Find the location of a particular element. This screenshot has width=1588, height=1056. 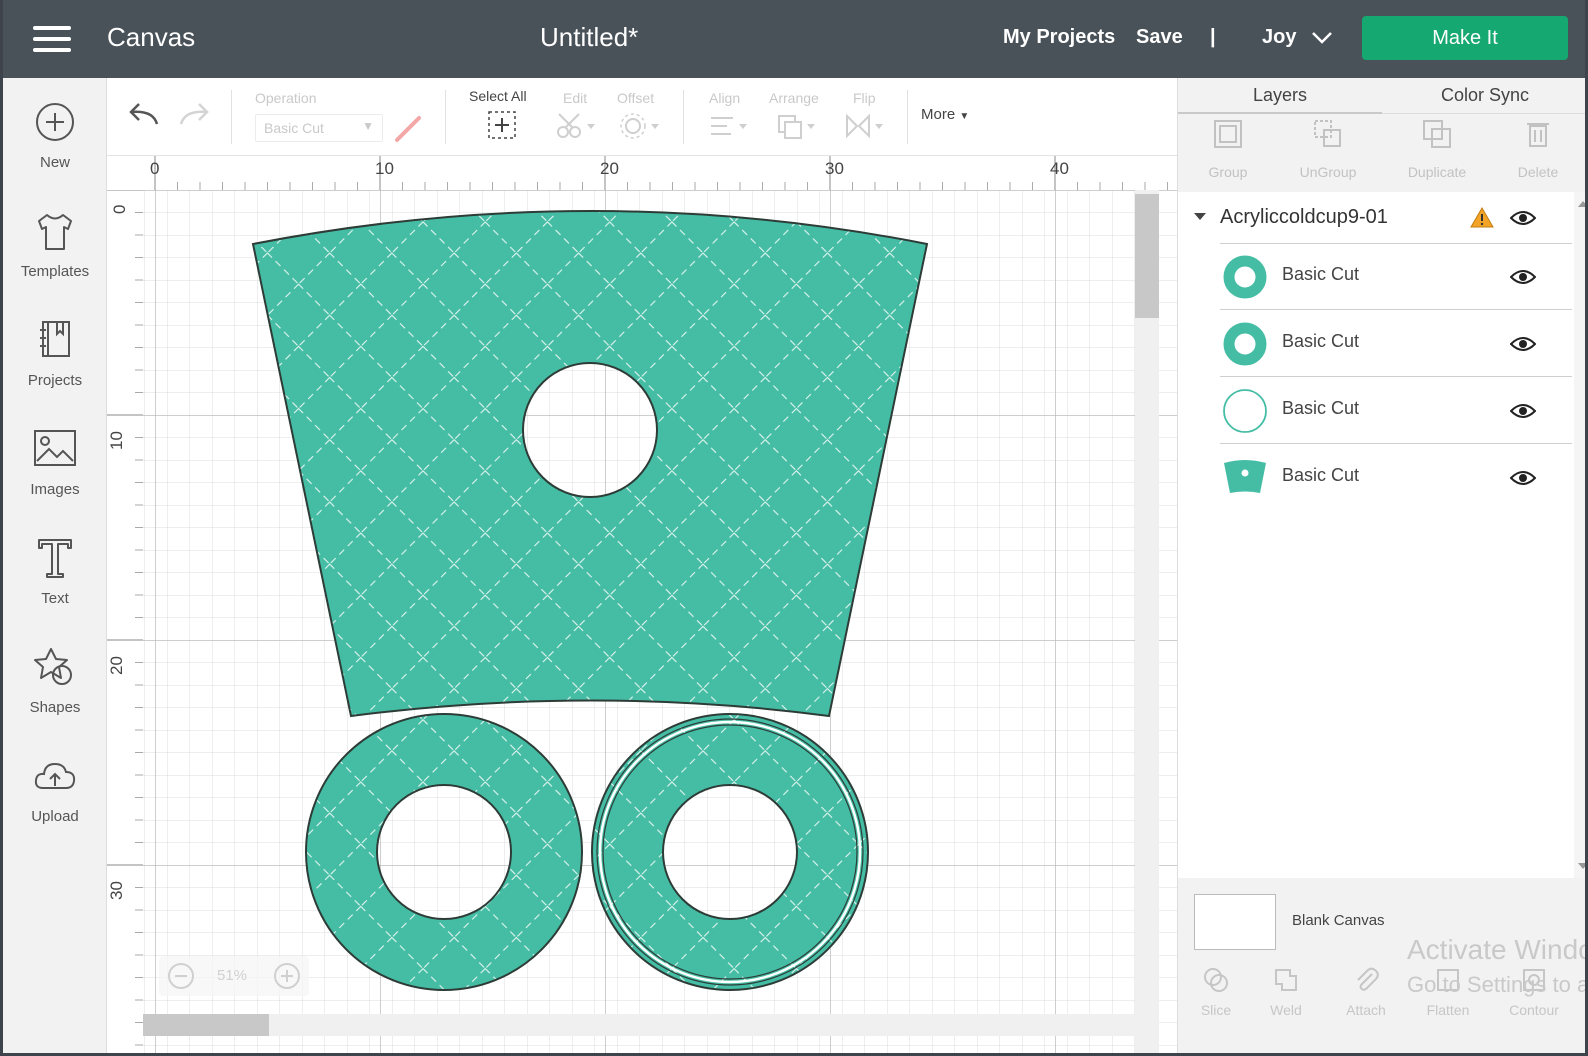

weld-button: Weld is located at coordinates (1286, 992).